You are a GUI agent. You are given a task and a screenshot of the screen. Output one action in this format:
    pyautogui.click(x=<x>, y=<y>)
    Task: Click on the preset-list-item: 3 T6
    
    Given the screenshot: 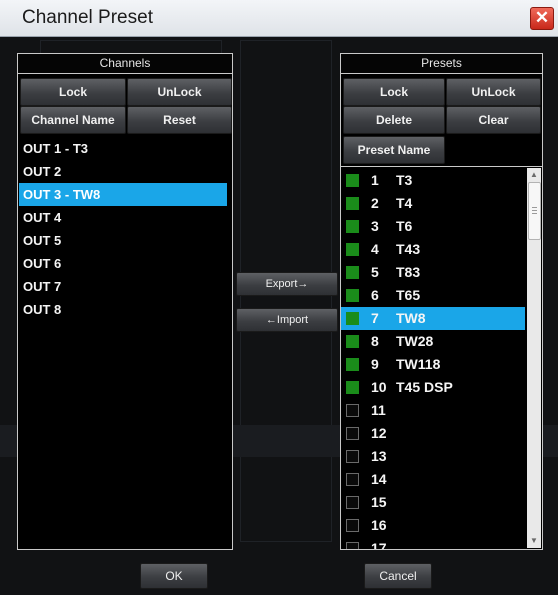 What is the action you would take?
    pyautogui.click(x=433, y=226)
    